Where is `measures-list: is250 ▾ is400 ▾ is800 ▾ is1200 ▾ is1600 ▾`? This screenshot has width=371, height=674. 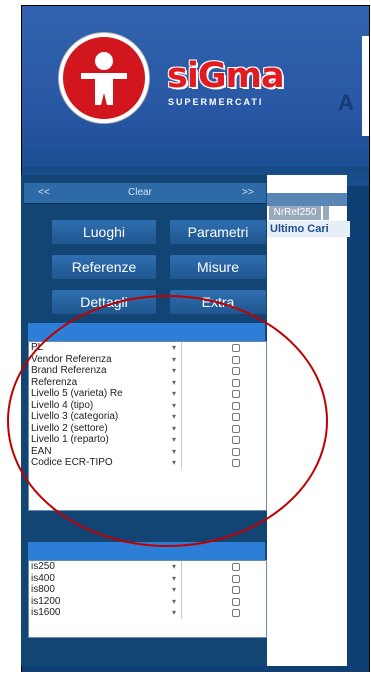 measures-list: is250 ▾ is400 ▾ is800 ▾ is1200 ▾ is1600 ▾ is located at coordinates (147, 599).